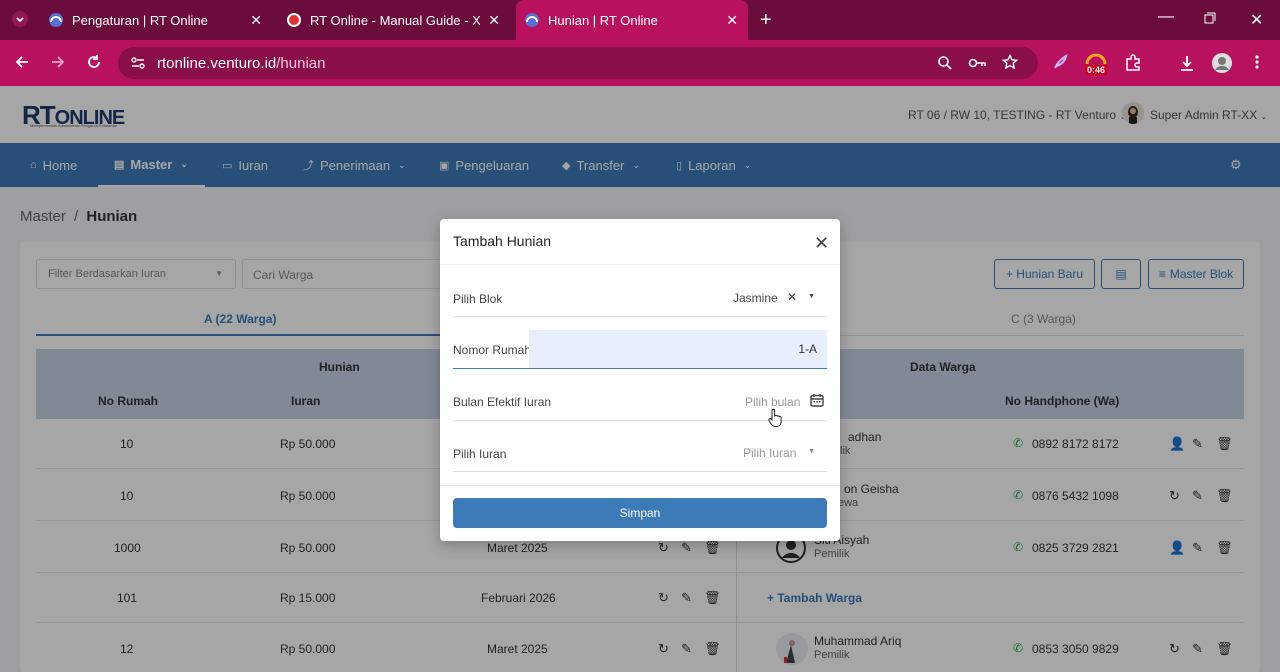 Image resolution: width=1280 pixels, height=672 pixels. Describe the element at coordinates (480, 454) in the screenshot. I see `field-label: Pilih Iuran` at that location.